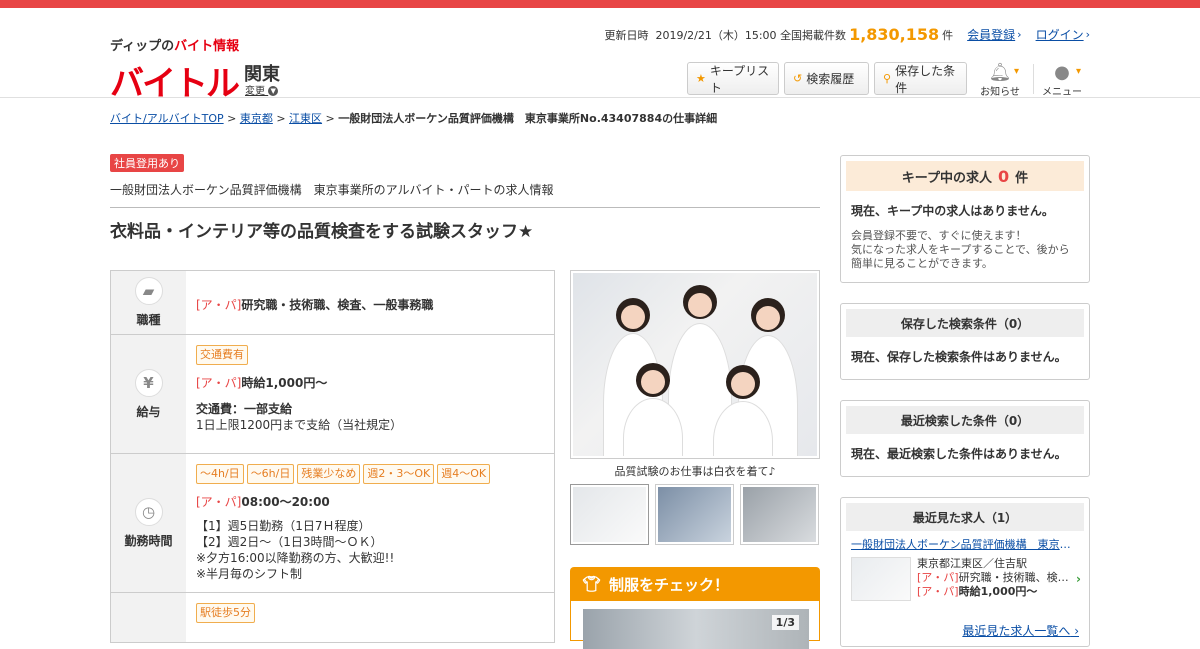 The height and width of the screenshot is (649, 1200). What do you see at coordinates (695, 471) in the screenshot?
I see `photo-caption: 品質試験のお仕事は白衣を着て♪` at bounding box center [695, 471].